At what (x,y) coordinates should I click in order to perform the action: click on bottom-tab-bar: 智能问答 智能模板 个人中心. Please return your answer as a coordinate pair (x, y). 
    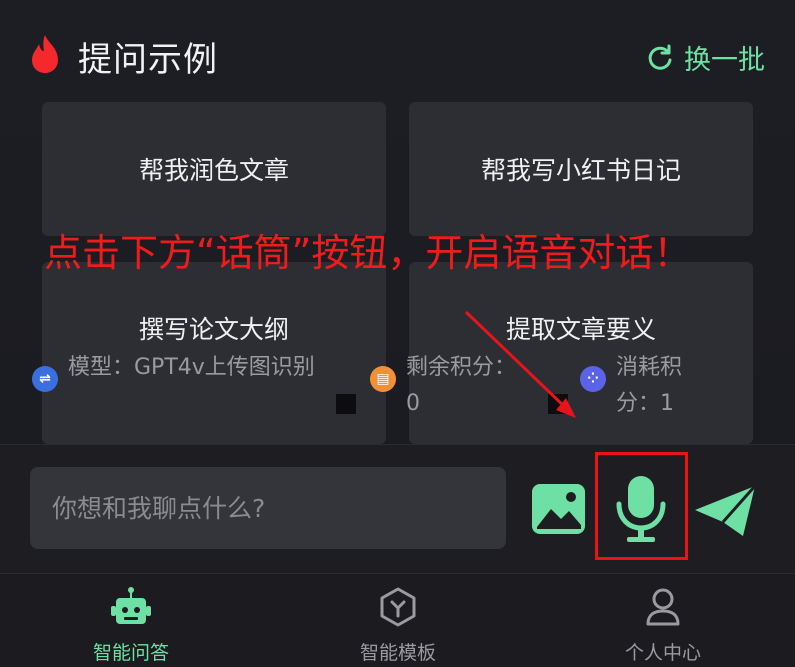
    Looking at the image, I should click on (397, 620).